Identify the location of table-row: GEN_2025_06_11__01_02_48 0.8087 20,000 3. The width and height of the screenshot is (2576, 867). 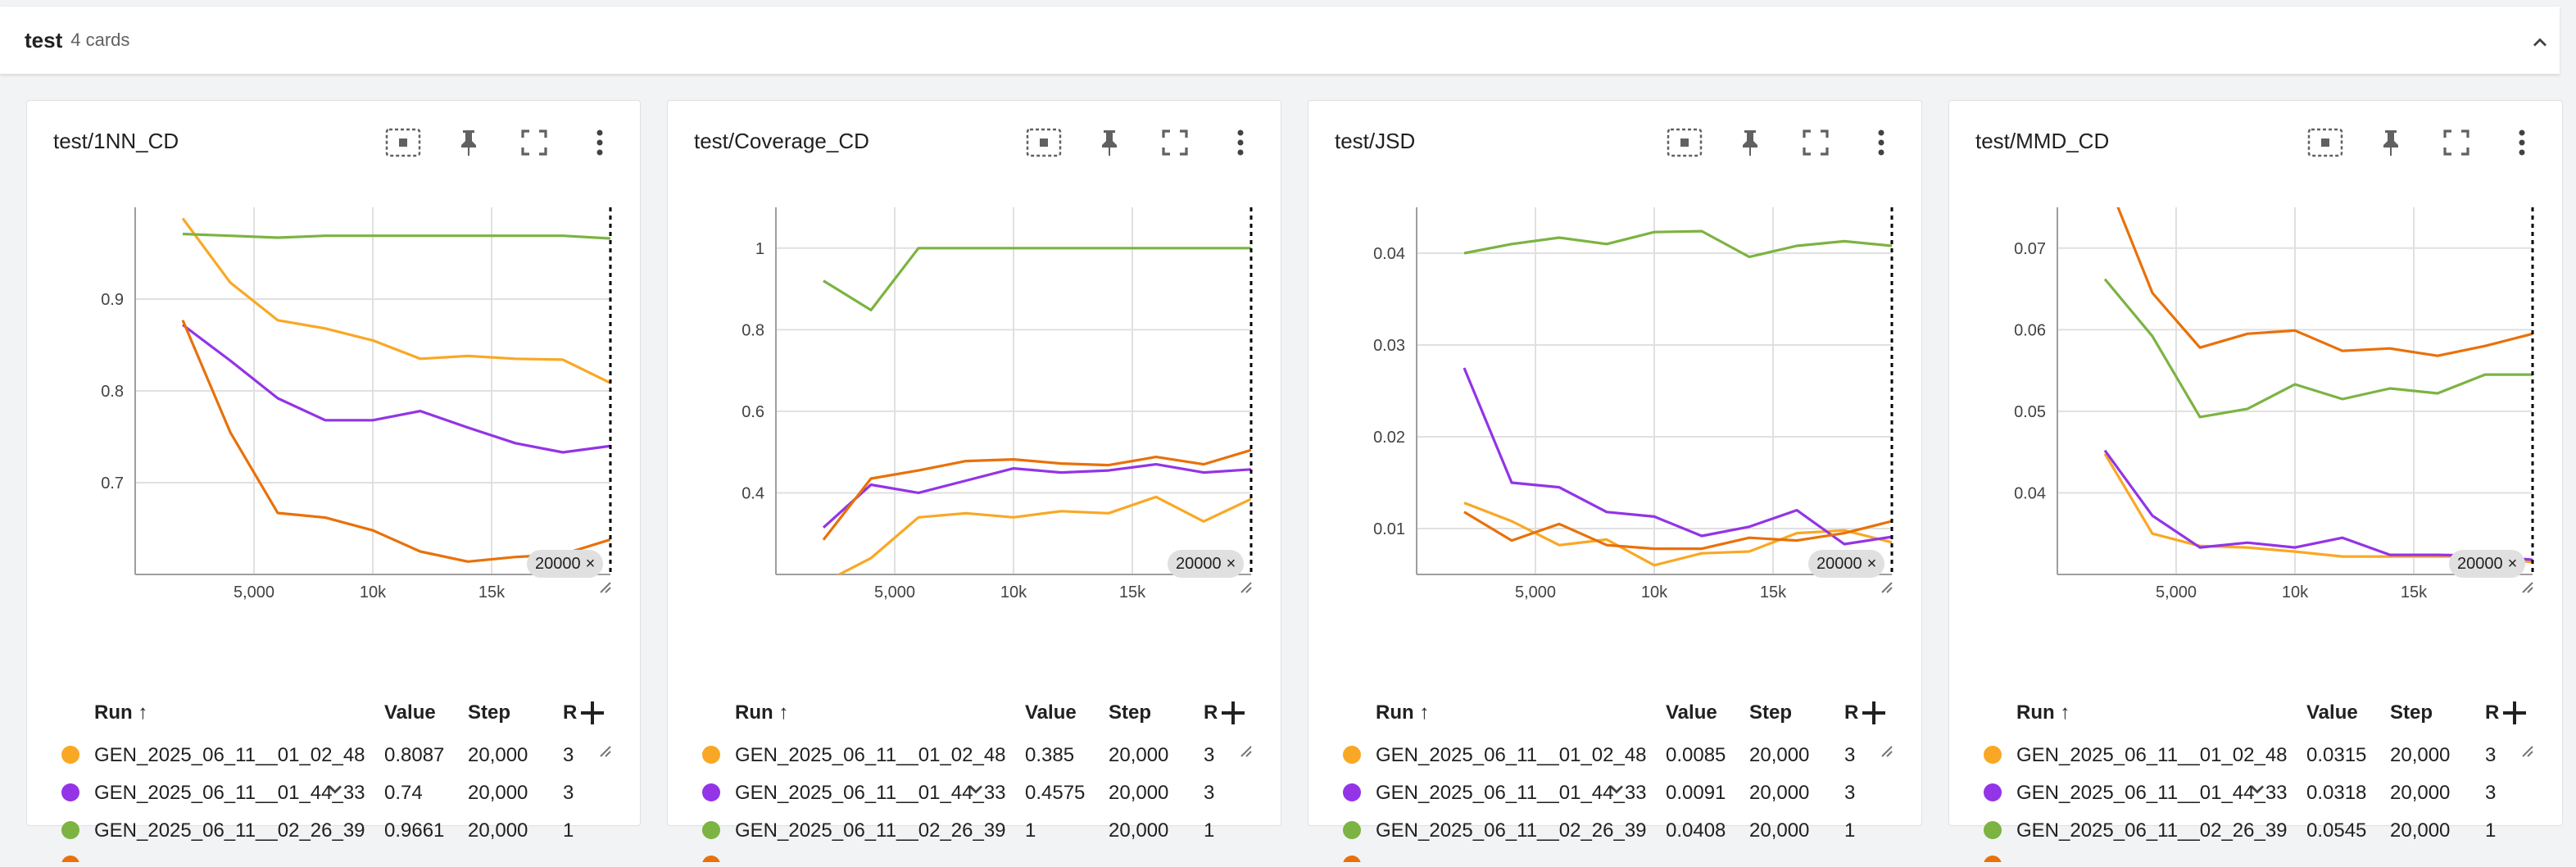
(333, 755).